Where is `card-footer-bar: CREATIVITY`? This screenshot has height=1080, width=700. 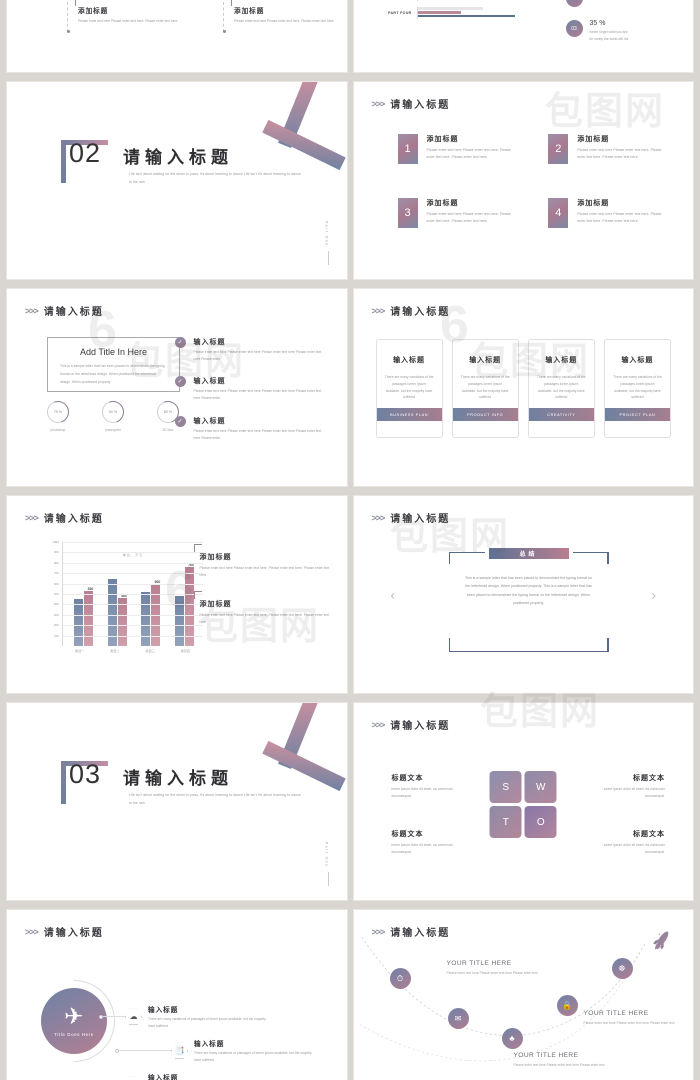
card-footer-bar: CREATIVITY is located at coordinates (561, 414).